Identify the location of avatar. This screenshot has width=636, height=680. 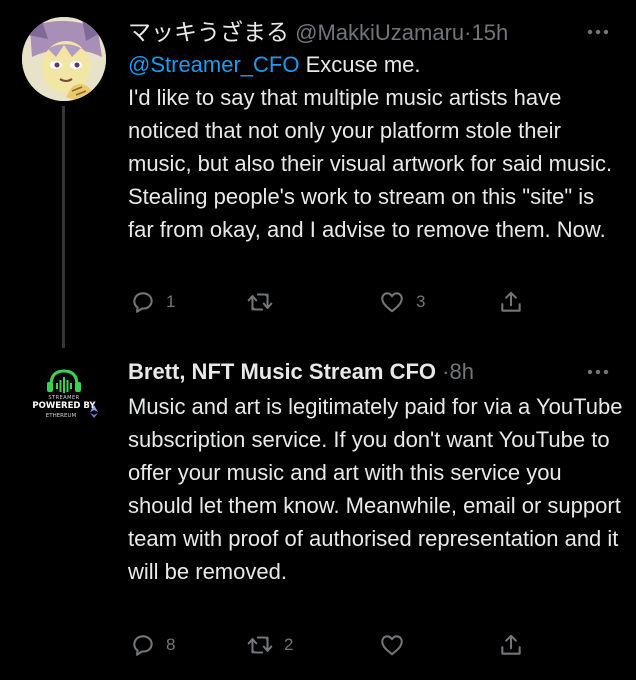
(64, 59).